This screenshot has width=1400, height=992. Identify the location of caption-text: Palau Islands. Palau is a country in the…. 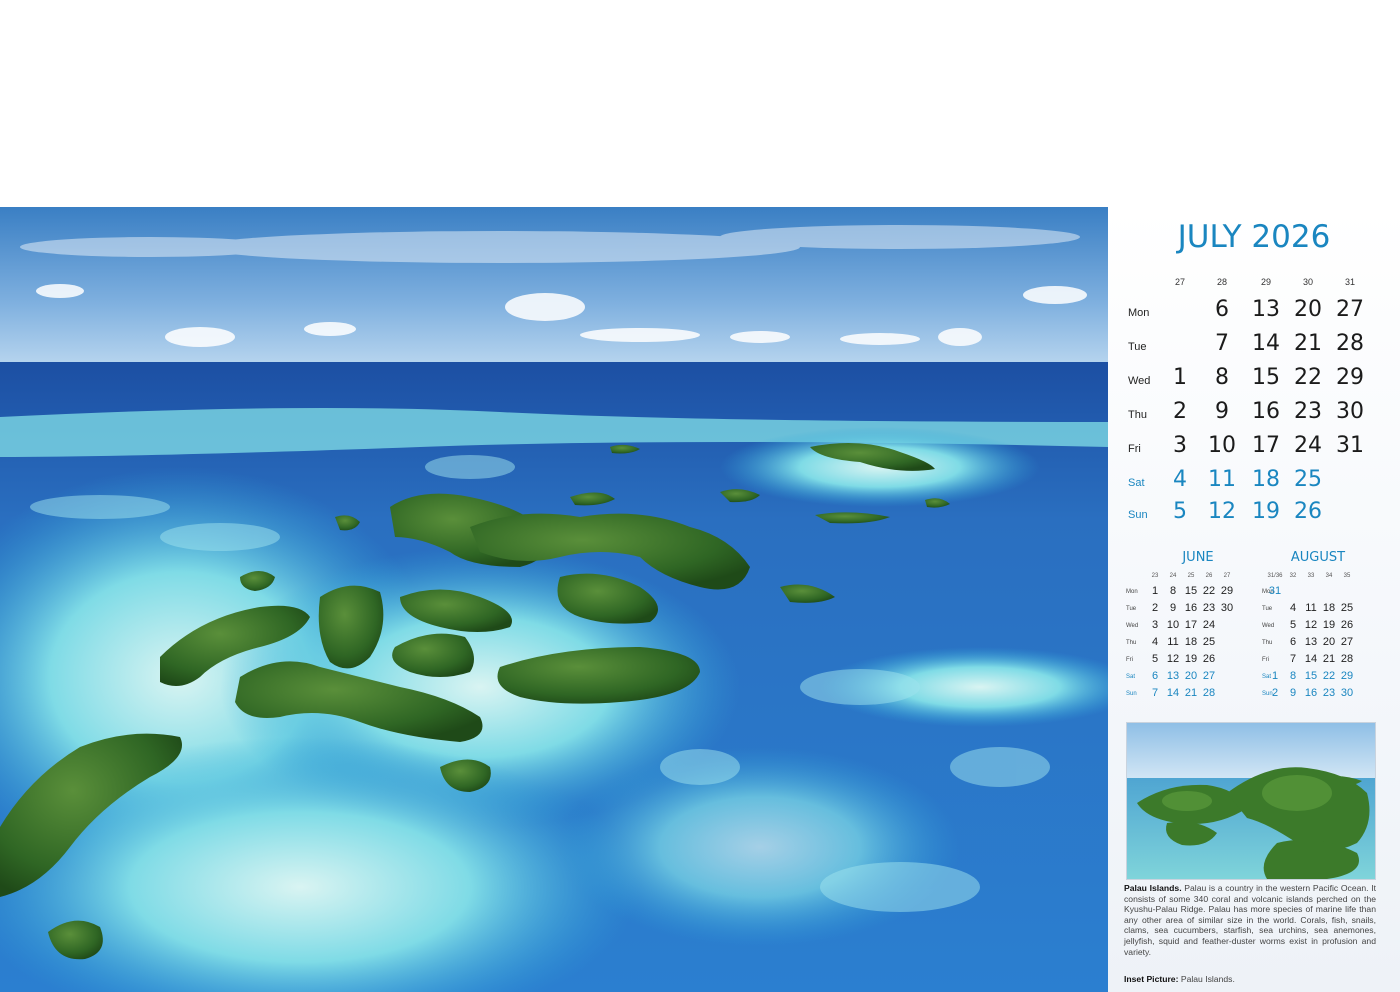
(1250, 920).